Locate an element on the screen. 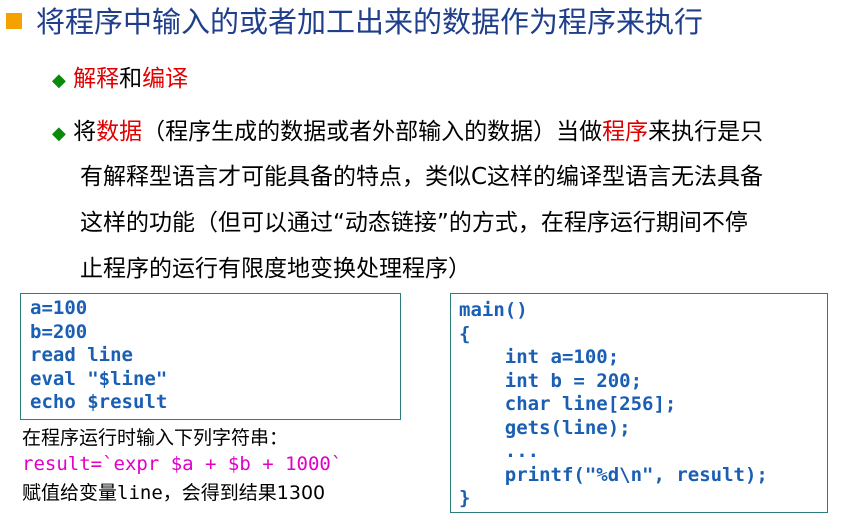  code-line: { is located at coordinates (465, 333).